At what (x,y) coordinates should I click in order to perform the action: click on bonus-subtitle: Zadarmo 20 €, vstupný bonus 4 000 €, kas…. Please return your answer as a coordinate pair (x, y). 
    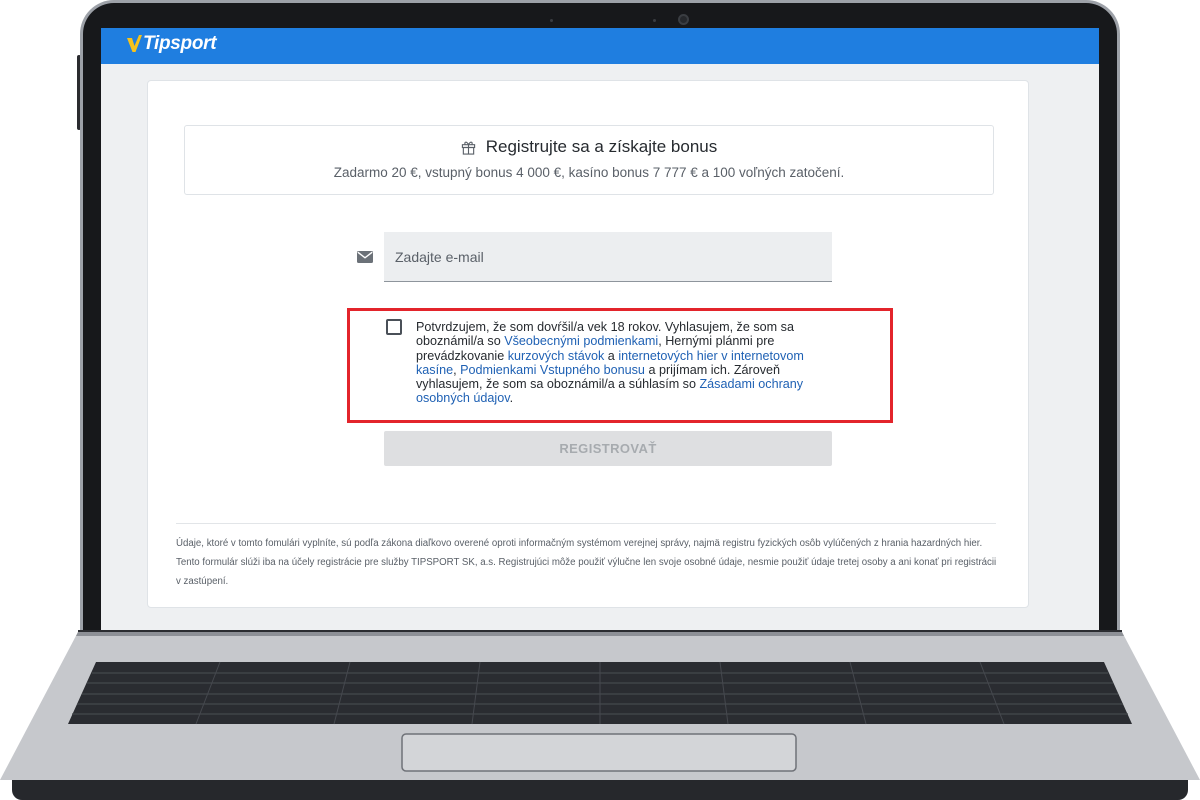
    Looking at the image, I should click on (589, 172).